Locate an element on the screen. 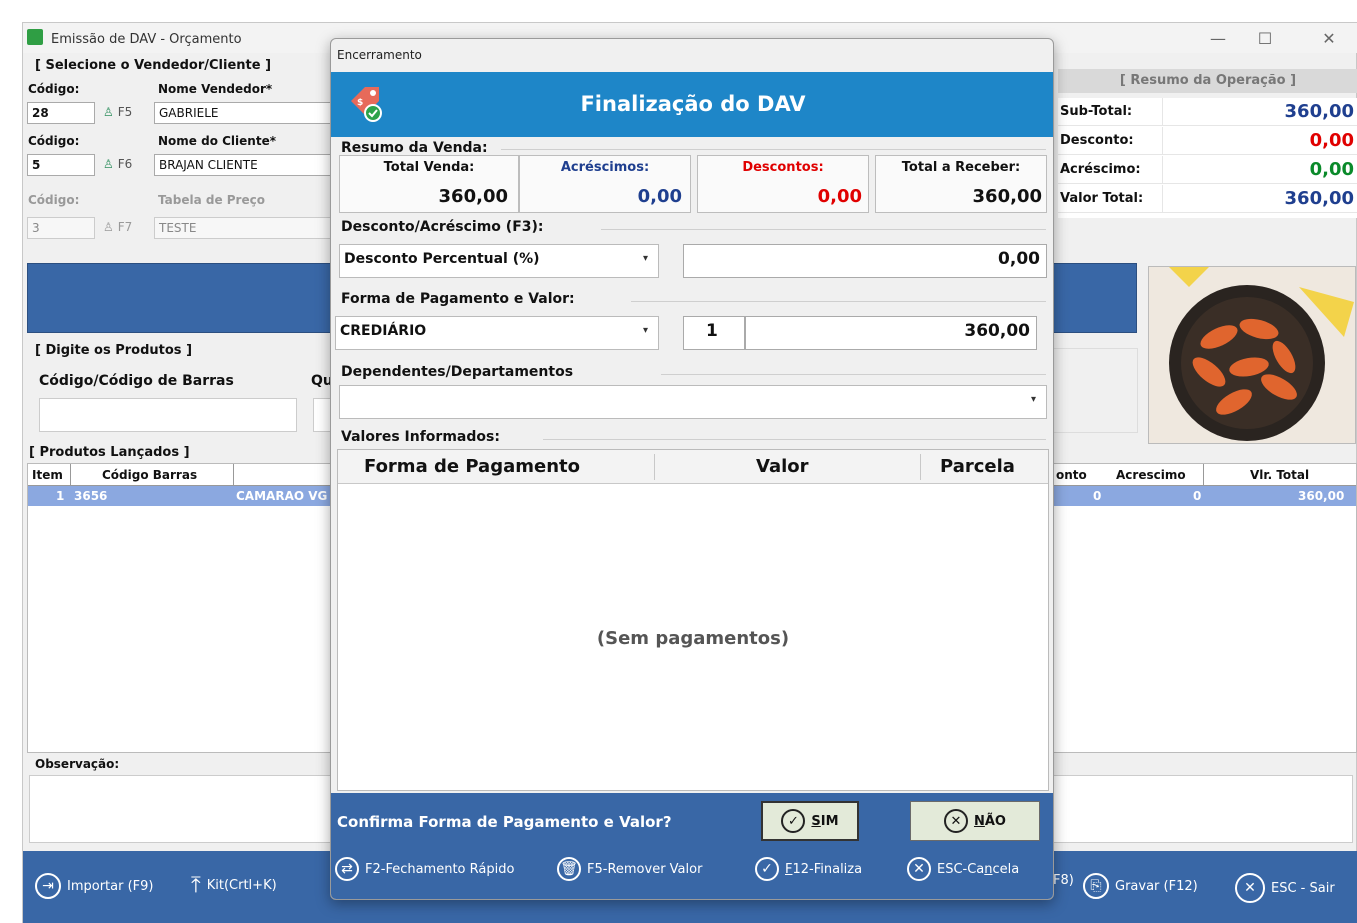 Image resolution: width=1357 pixels, height=923 pixels. descontos-box: Descontos: 0,00 is located at coordinates (783, 184).